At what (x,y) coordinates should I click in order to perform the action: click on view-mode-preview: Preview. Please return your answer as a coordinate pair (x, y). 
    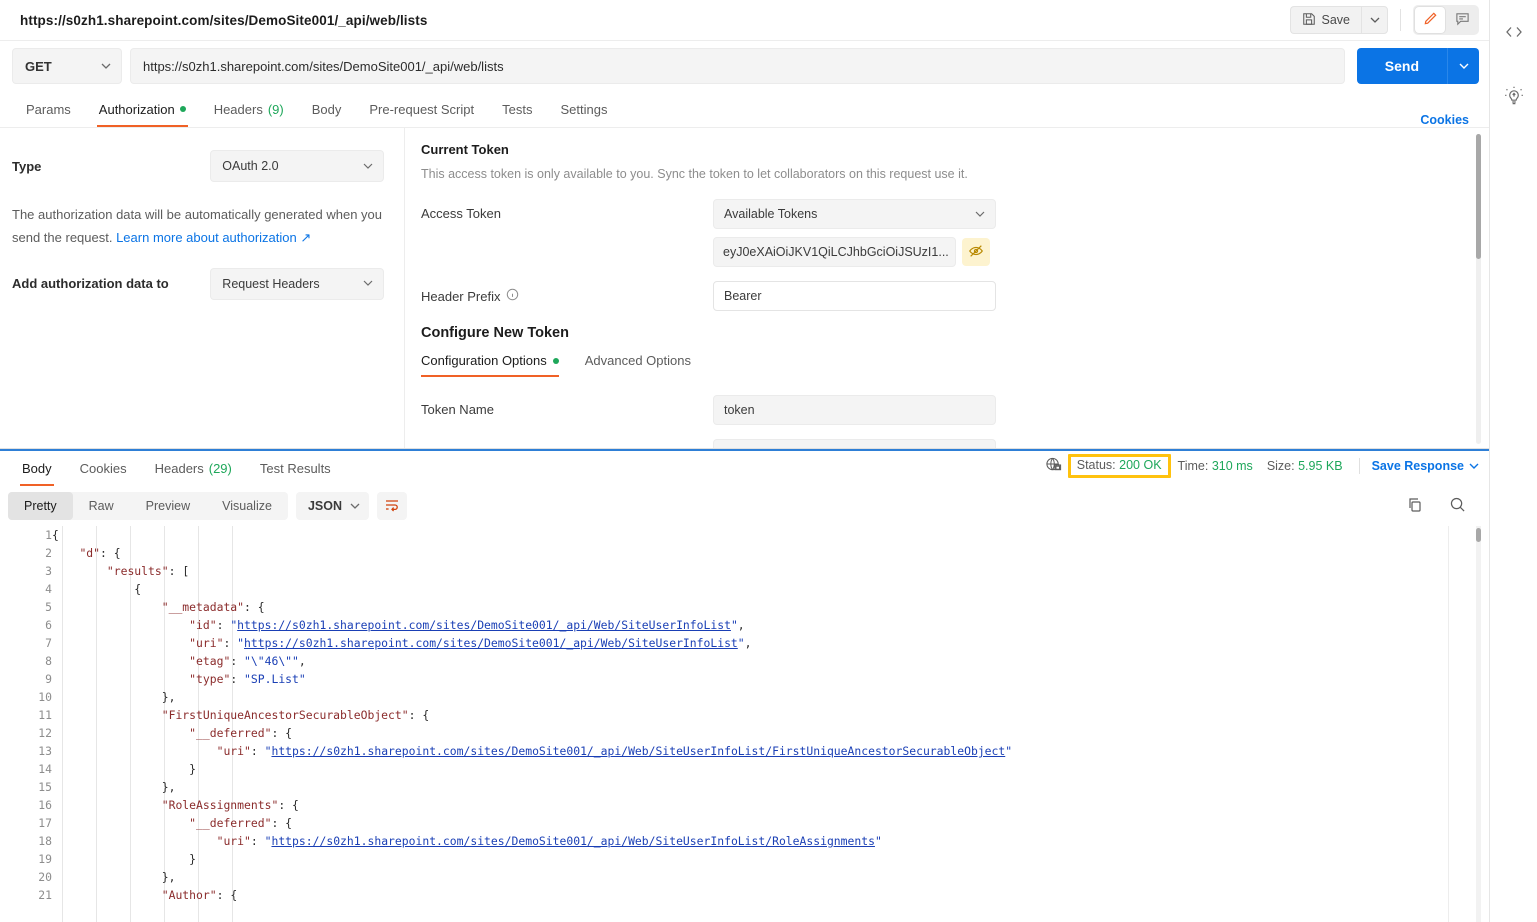
    Looking at the image, I should click on (168, 506).